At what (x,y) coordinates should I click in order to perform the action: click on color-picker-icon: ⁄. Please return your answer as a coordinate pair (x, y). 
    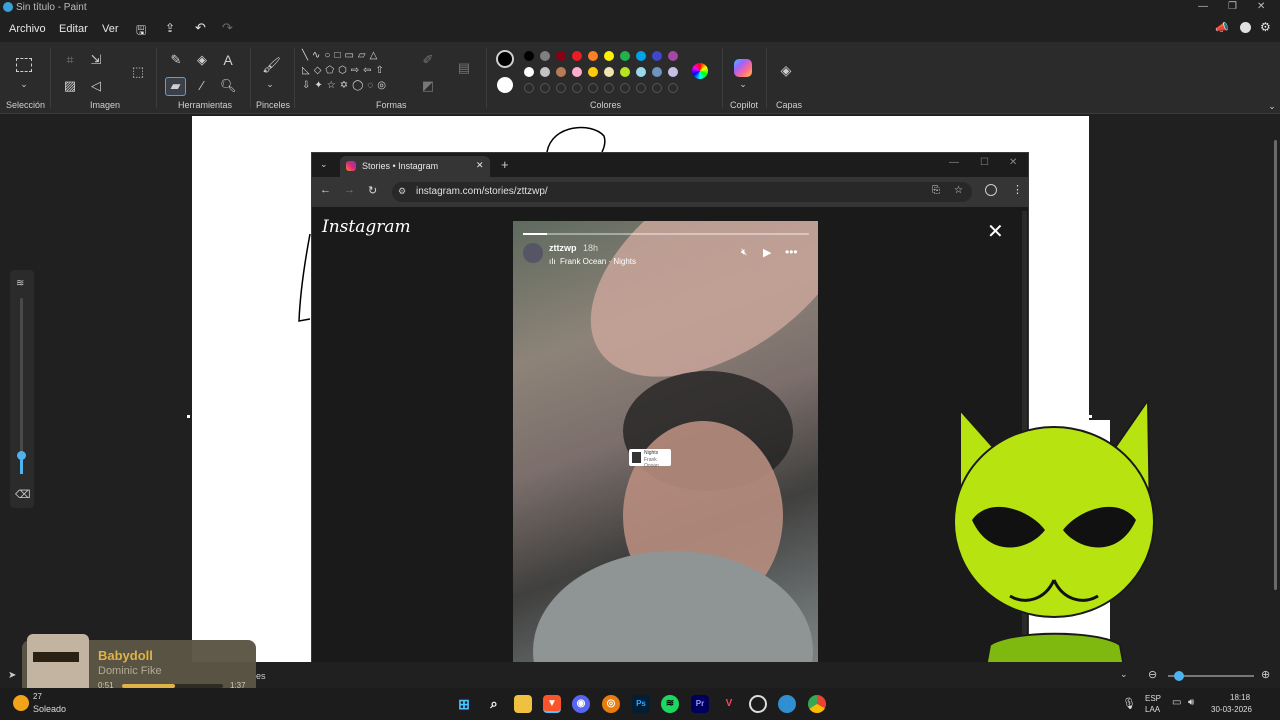
    Looking at the image, I should click on (202, 86).